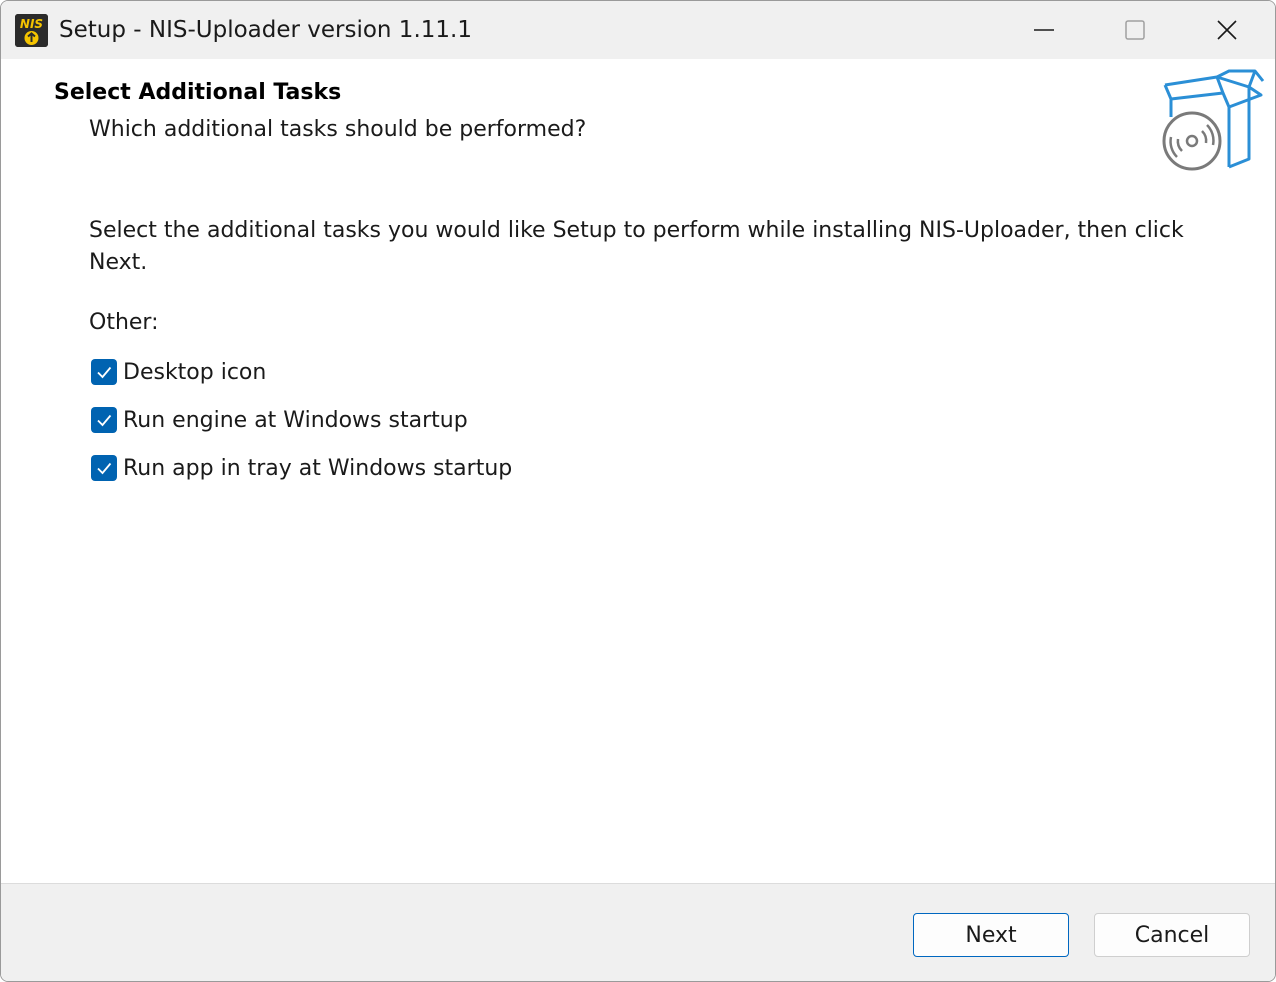 The height and width of the screenshot is (982, 1276). I want to click on task-run-engine-startup: Run engine at Windows startup, so click(279, 420).